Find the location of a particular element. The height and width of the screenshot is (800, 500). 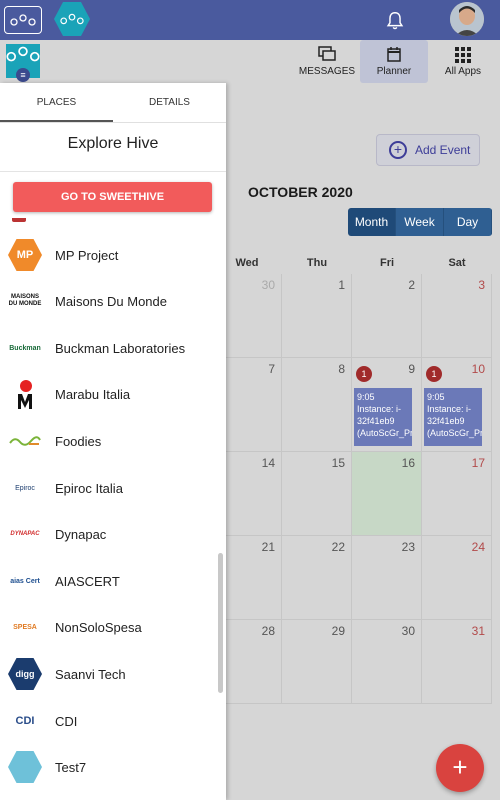

day-number: 16 is located at coordinates (408, 463).